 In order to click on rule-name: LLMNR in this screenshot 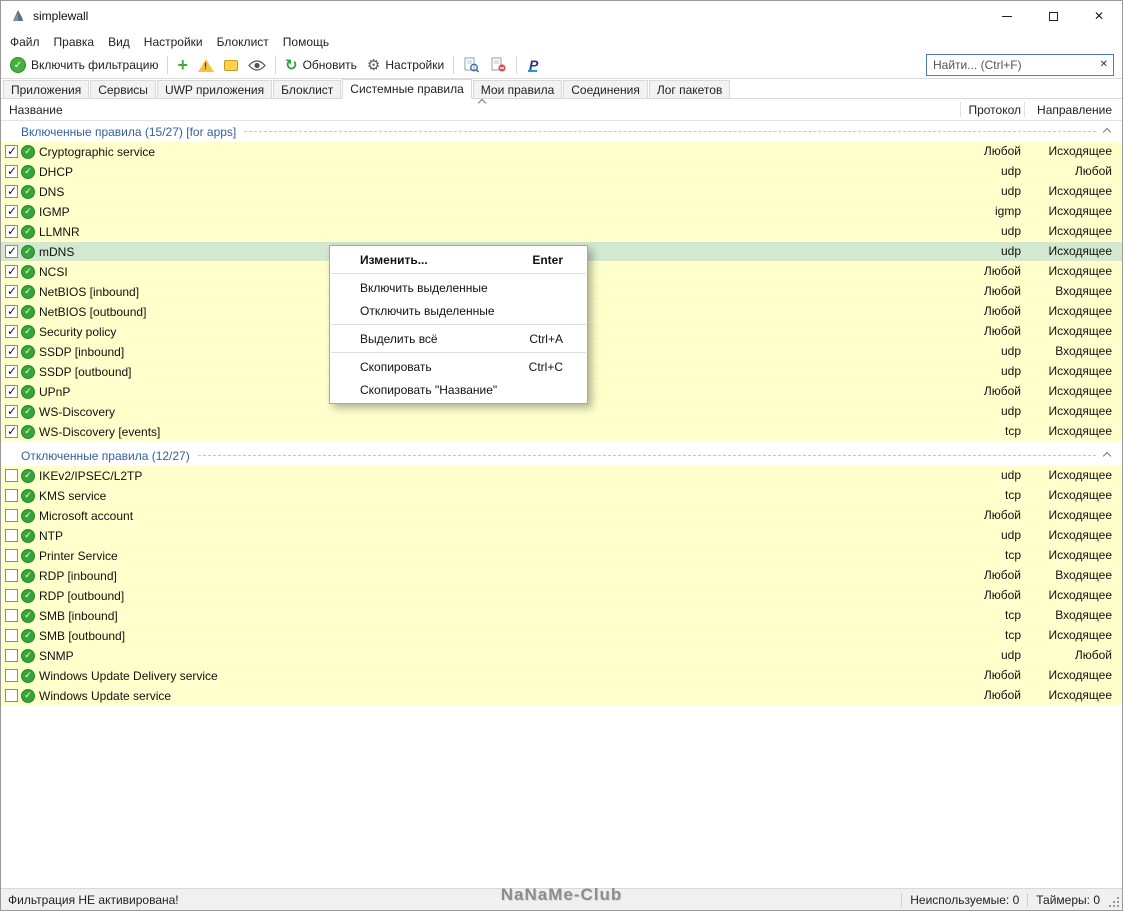, I will do `click(59, 231)`.